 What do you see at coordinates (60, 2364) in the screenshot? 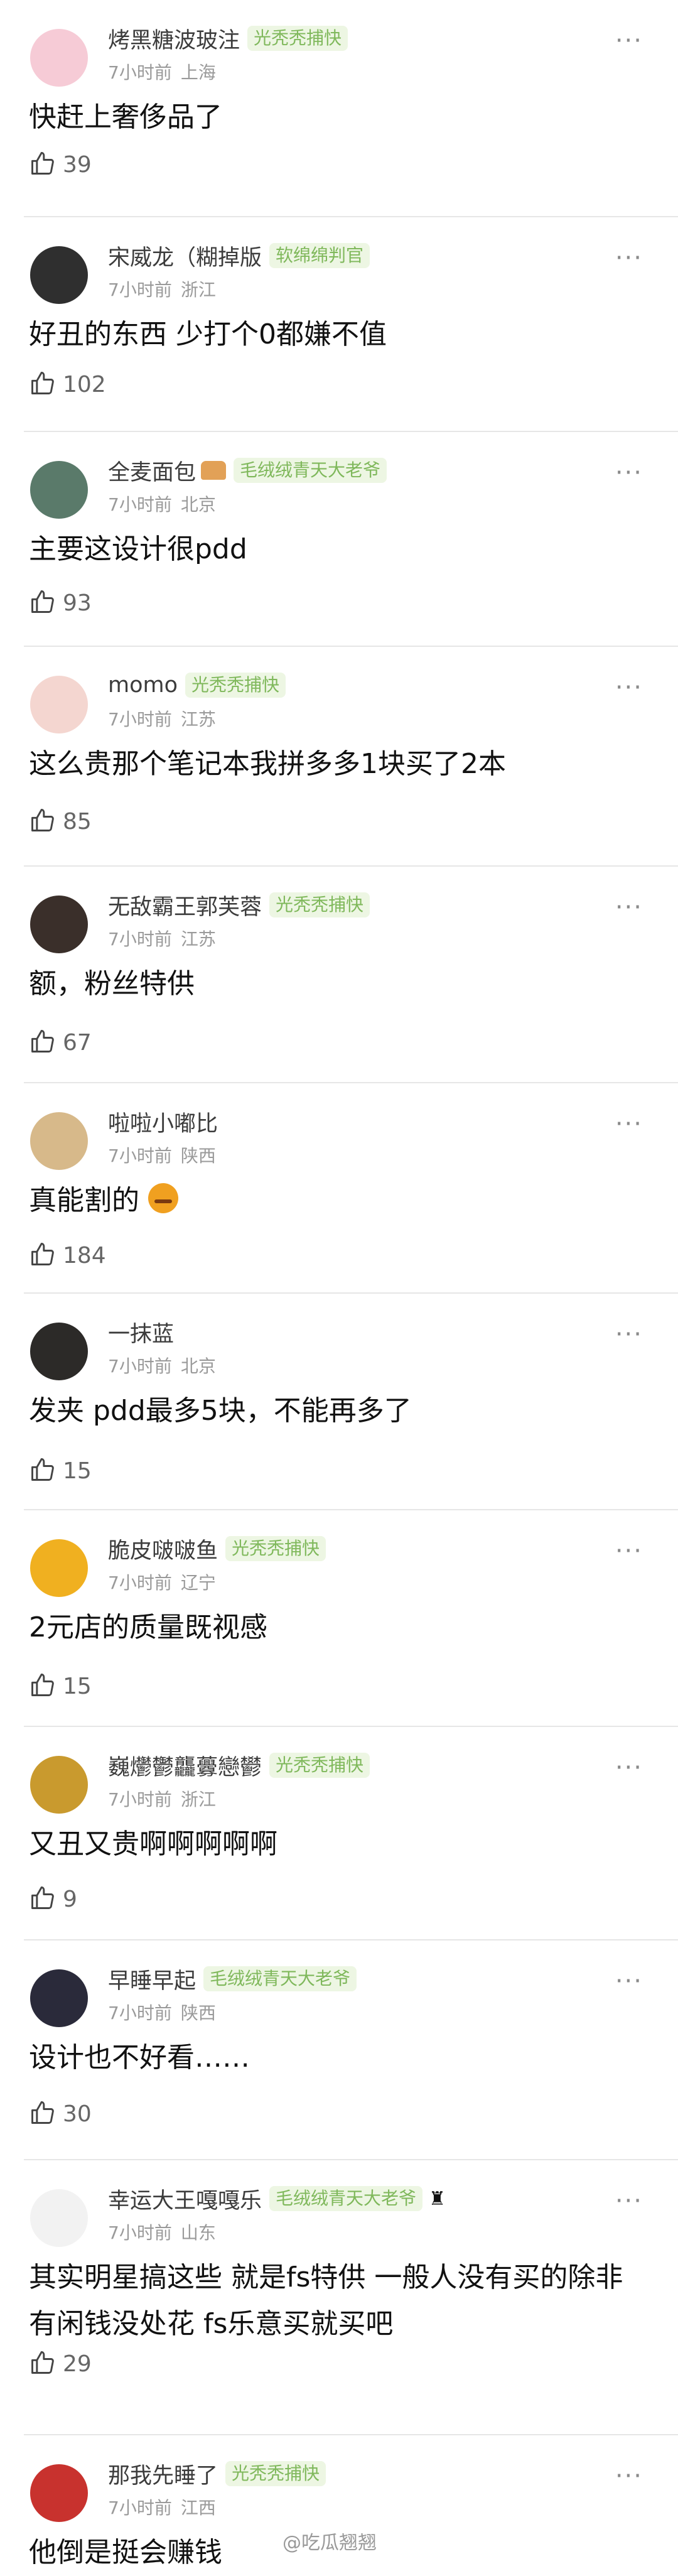
I see `like-button: 29` at bounding box center [60, 2364].